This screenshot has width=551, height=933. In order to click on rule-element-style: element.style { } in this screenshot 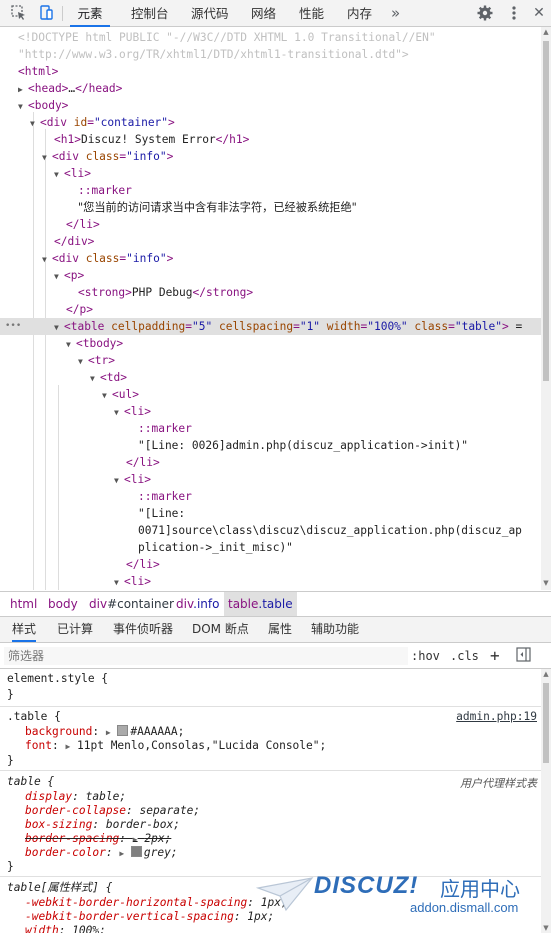, I will do `click(270, 688)`.